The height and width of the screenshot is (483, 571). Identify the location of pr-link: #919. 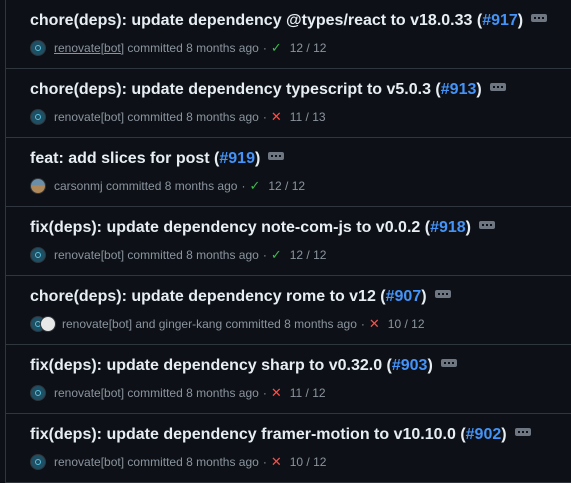
(237, 158).